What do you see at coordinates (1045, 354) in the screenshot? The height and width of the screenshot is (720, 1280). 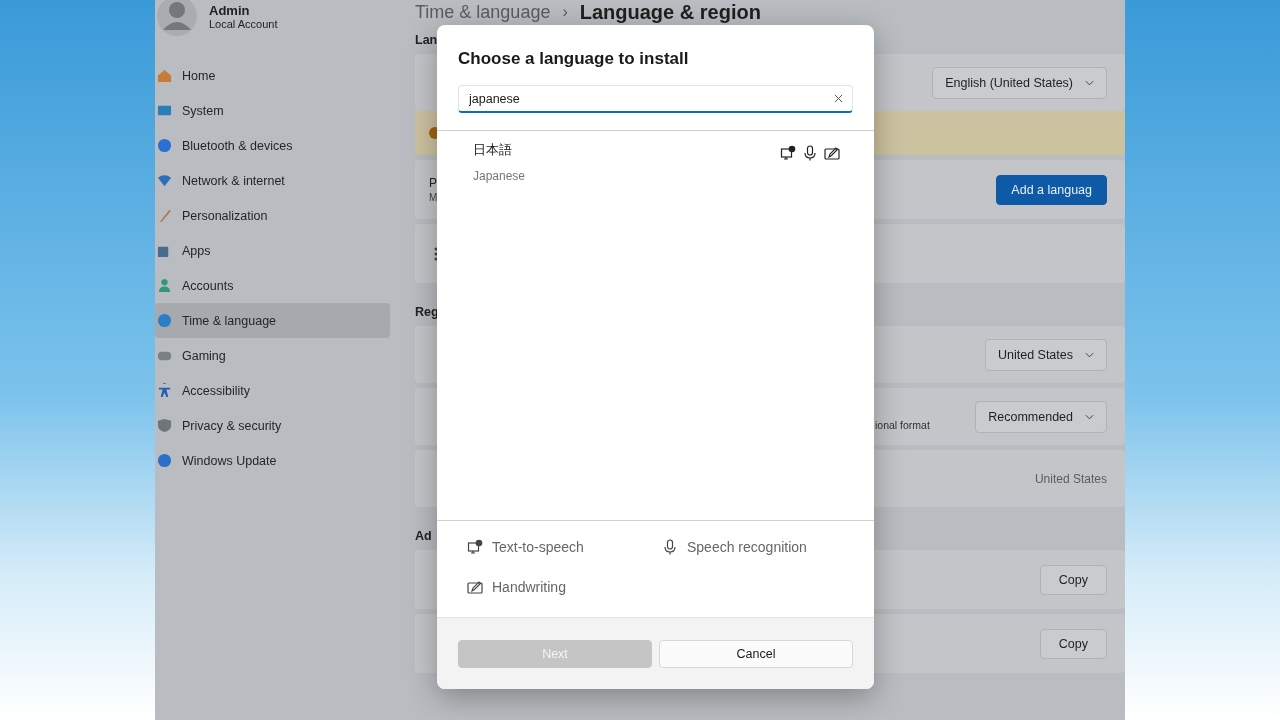 I see `dropdown: United States` at bounding box center [1045, 354].